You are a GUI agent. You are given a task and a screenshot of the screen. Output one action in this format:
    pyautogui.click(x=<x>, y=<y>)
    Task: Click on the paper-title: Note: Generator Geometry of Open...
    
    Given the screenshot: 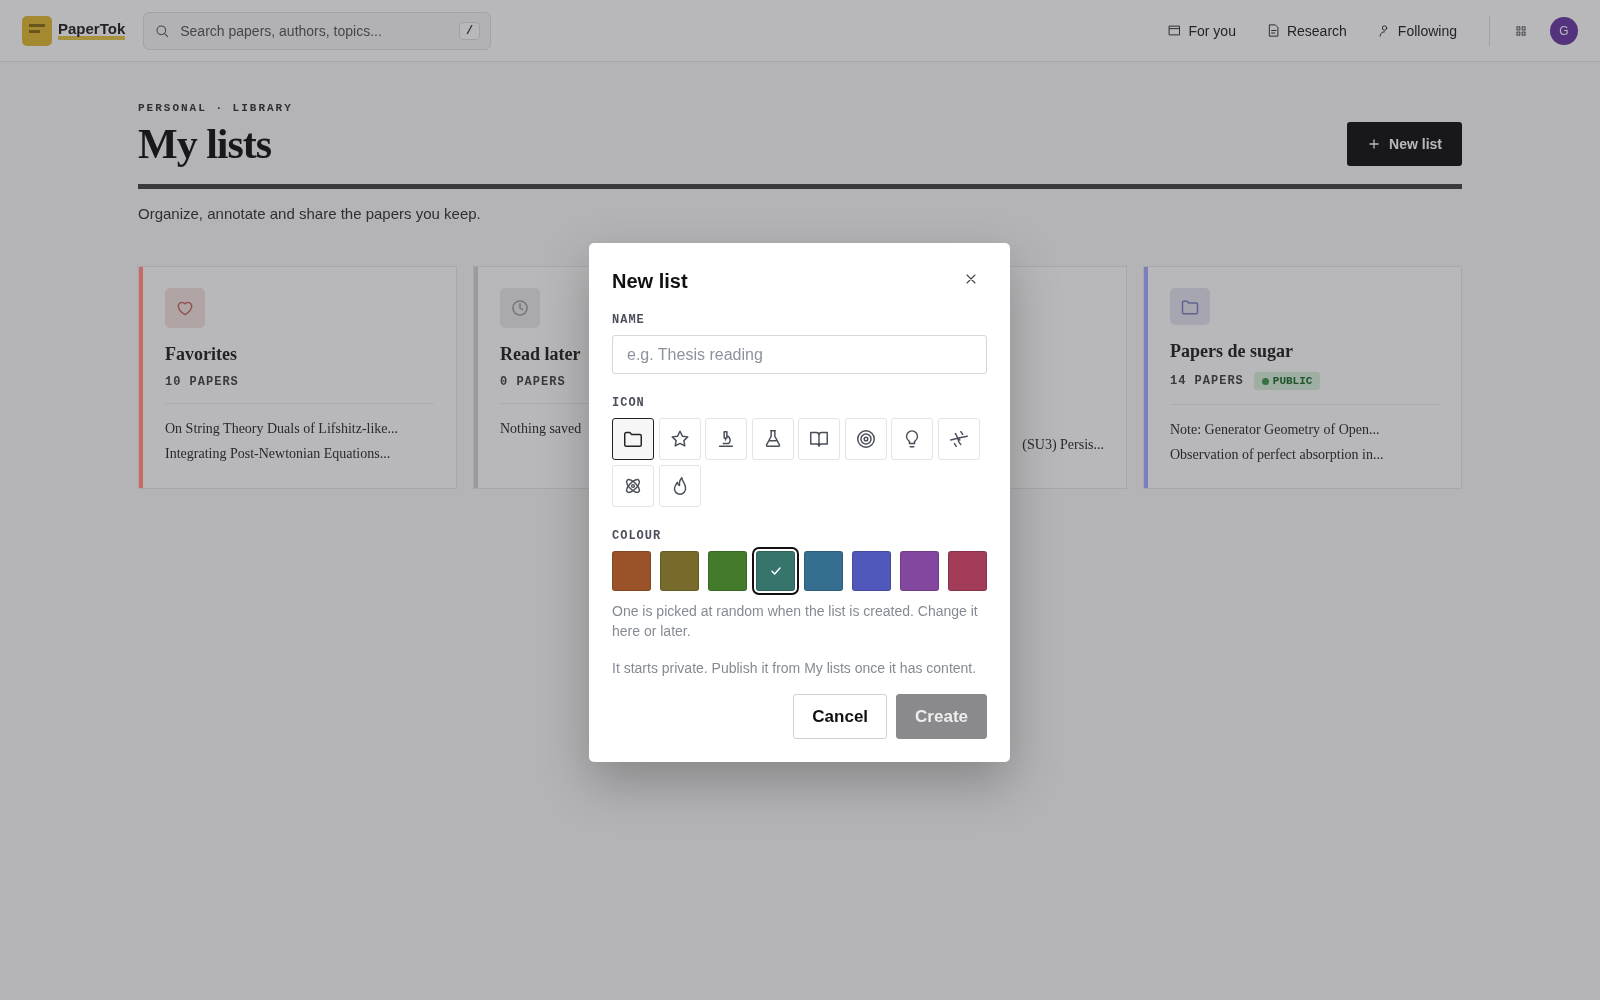 What is the action you would take?
    pyautogui.click(x=1275, y=429)
    